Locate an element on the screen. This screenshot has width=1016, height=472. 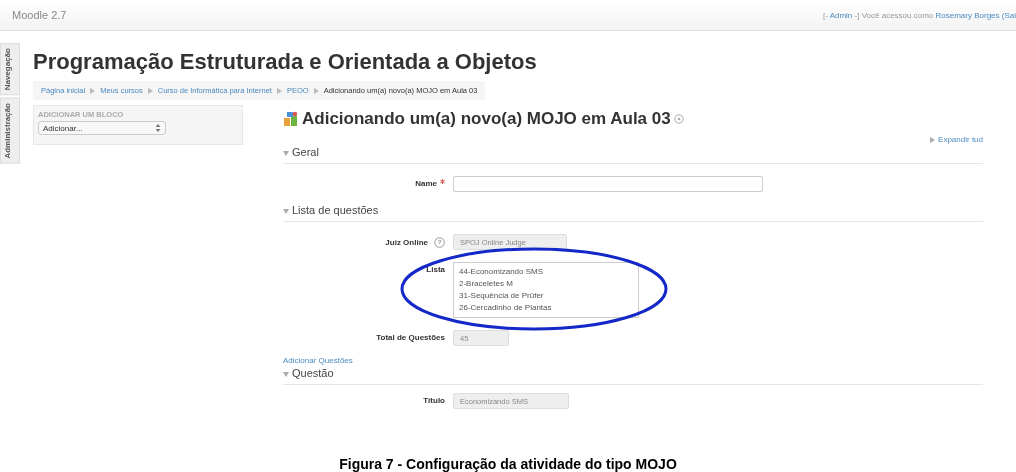
section-header: Geral is located at coordinates (633, 154).